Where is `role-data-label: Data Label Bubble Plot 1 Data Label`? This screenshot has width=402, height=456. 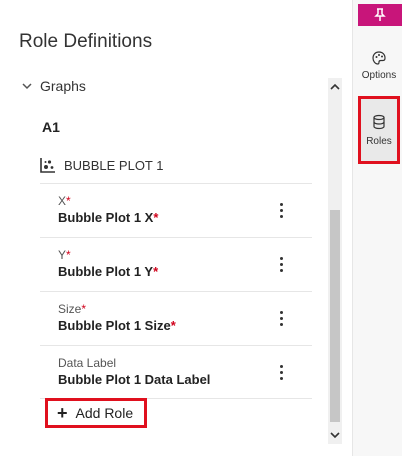 role-data-label: Data Label Bubble Plot 1 Data Label is located at coordinates (183, 371).